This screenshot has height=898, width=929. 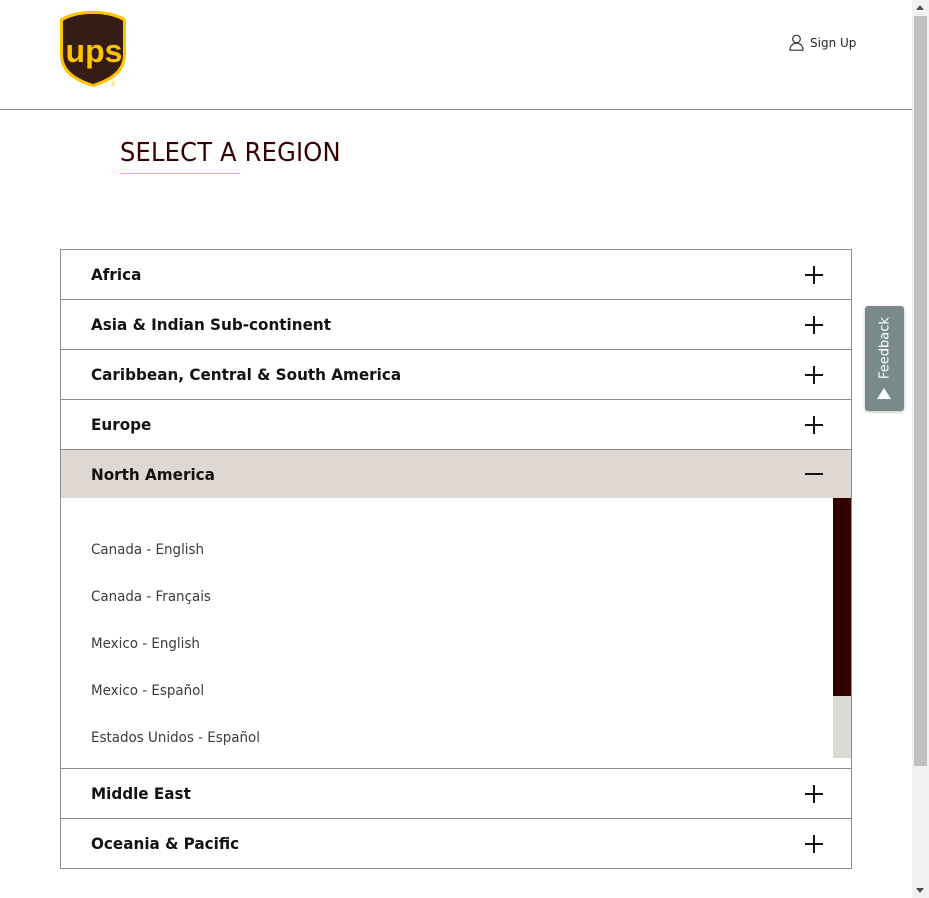 I want to click on region-header-asia: Asia & Indian Sub-continent, so click(x=456, y=324).